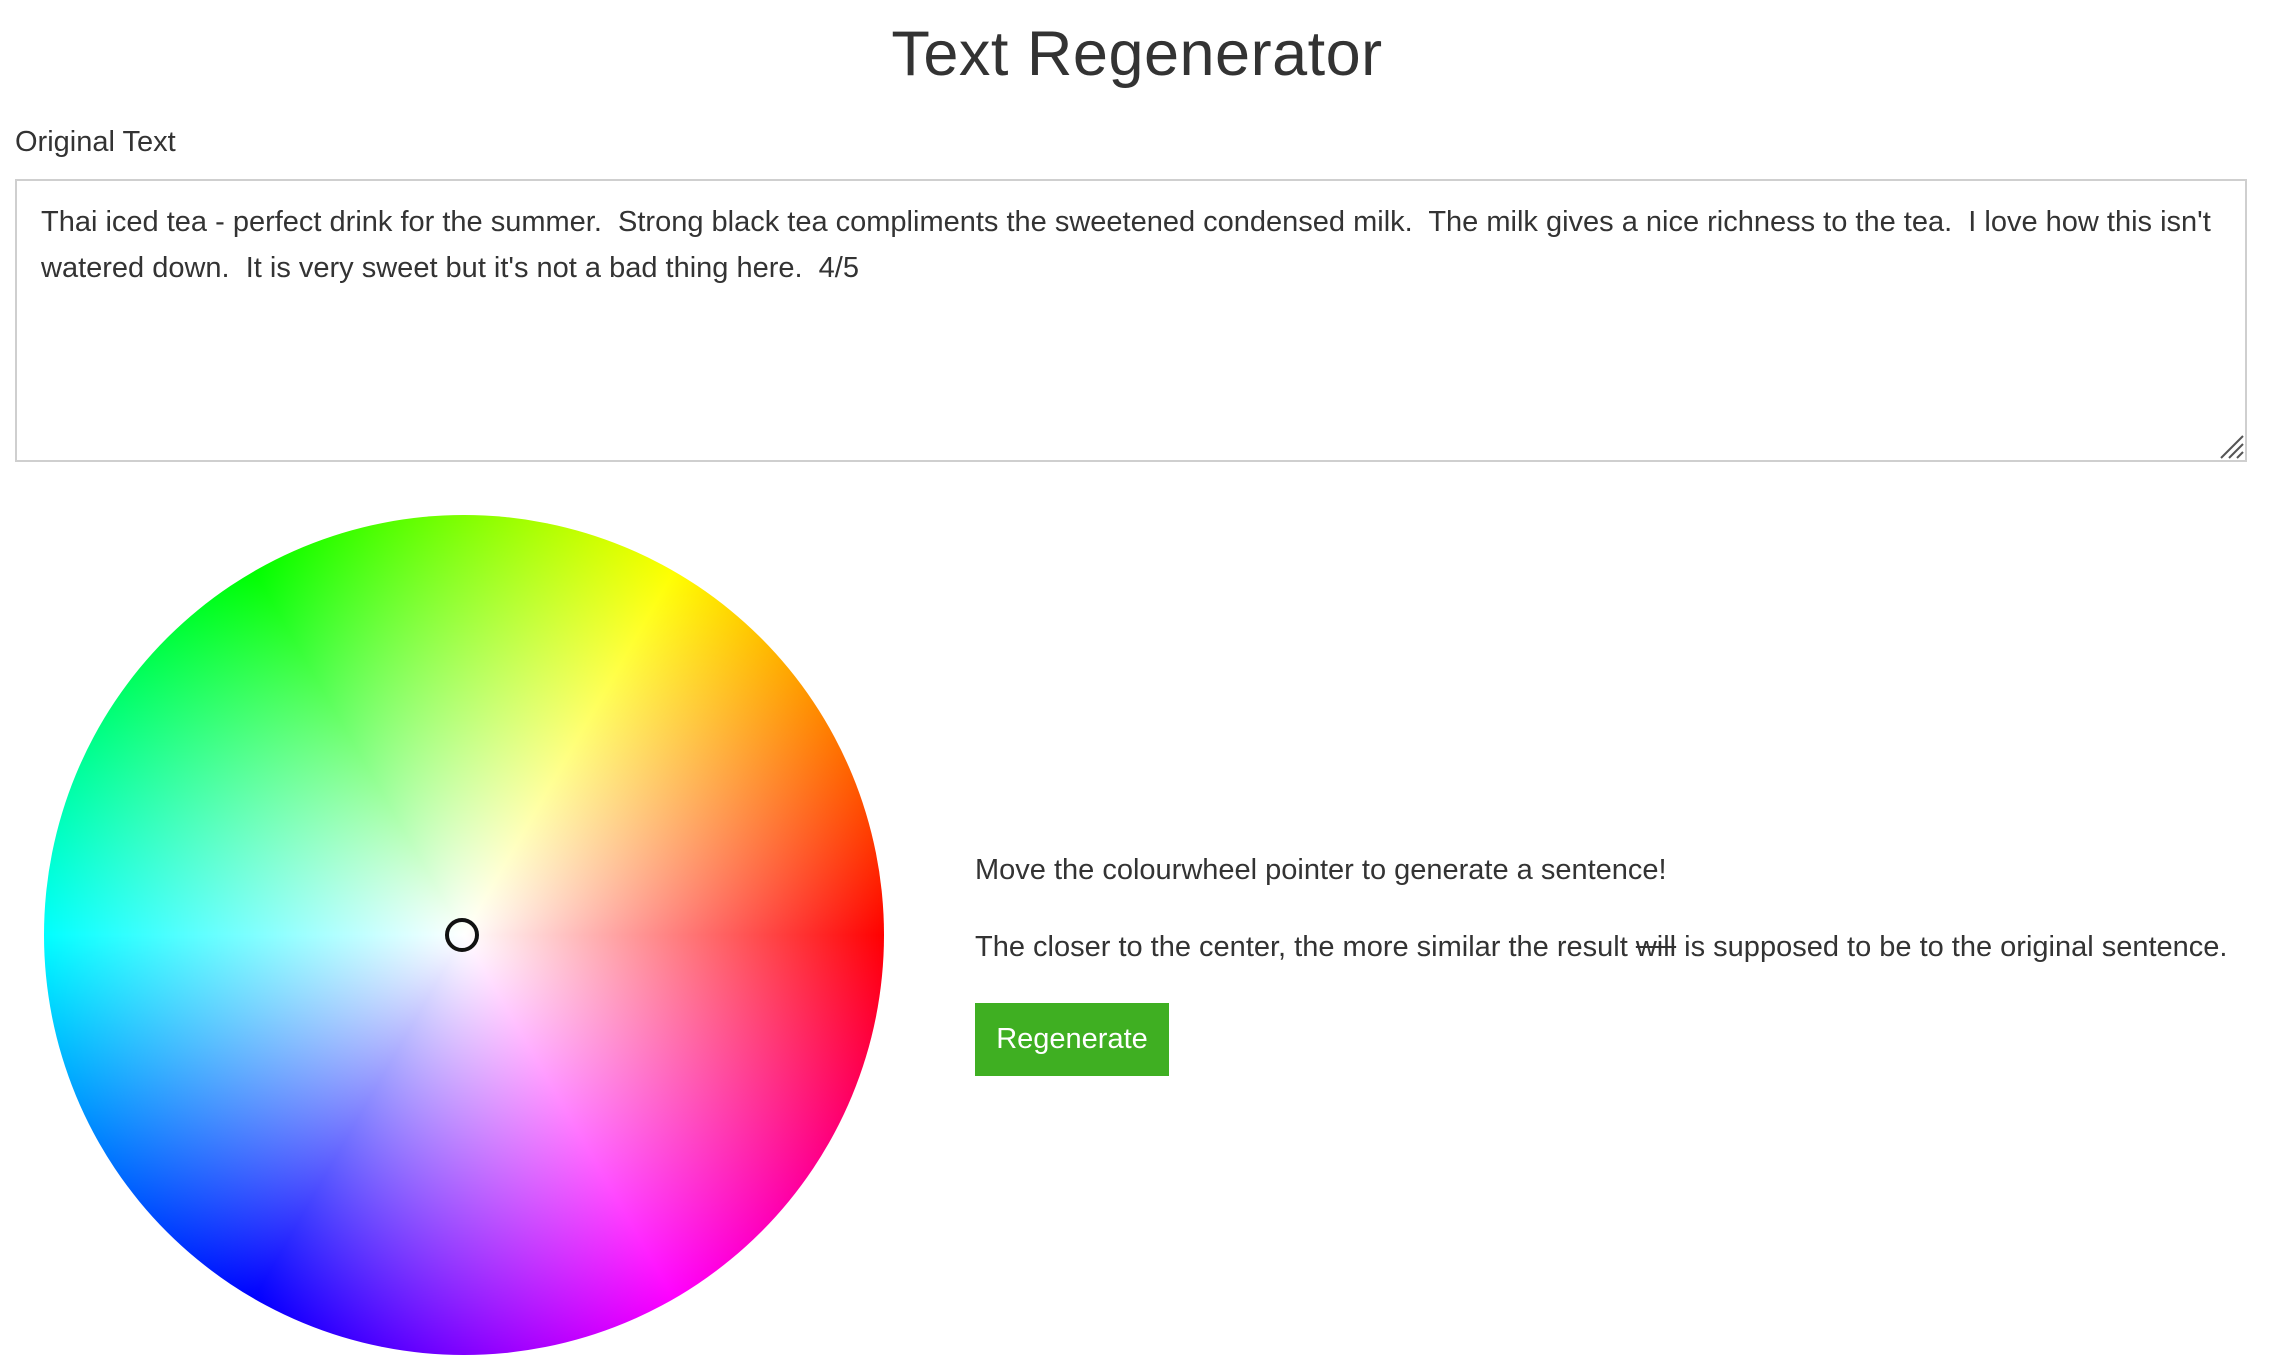 The image size is (2274, 1355). What do you see at coordinates (1072, 1039) in the screenshot?
I see `regenerate-button: Regenerate` at bounding box center [1072, 1039].